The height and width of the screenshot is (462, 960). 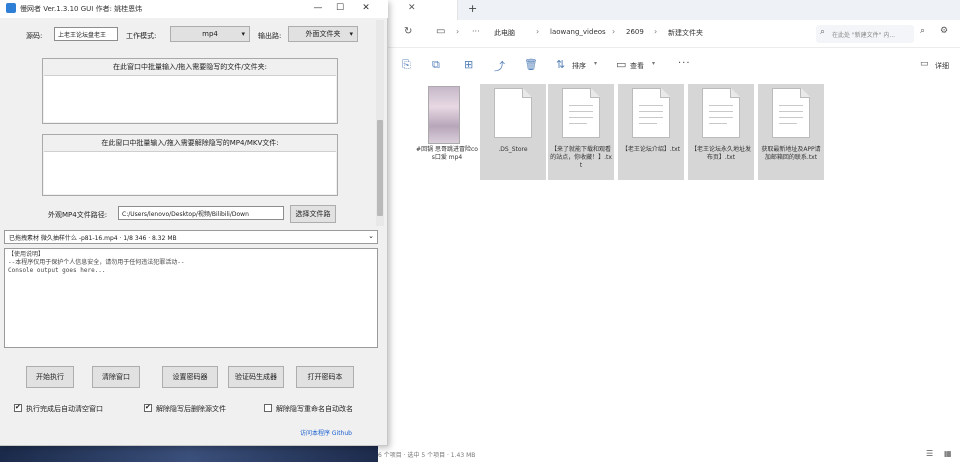 What do you see at coordinates (18, 407) in the screenshot?
I see `auto-clear-checkbox` at bounding box center [18, 407].